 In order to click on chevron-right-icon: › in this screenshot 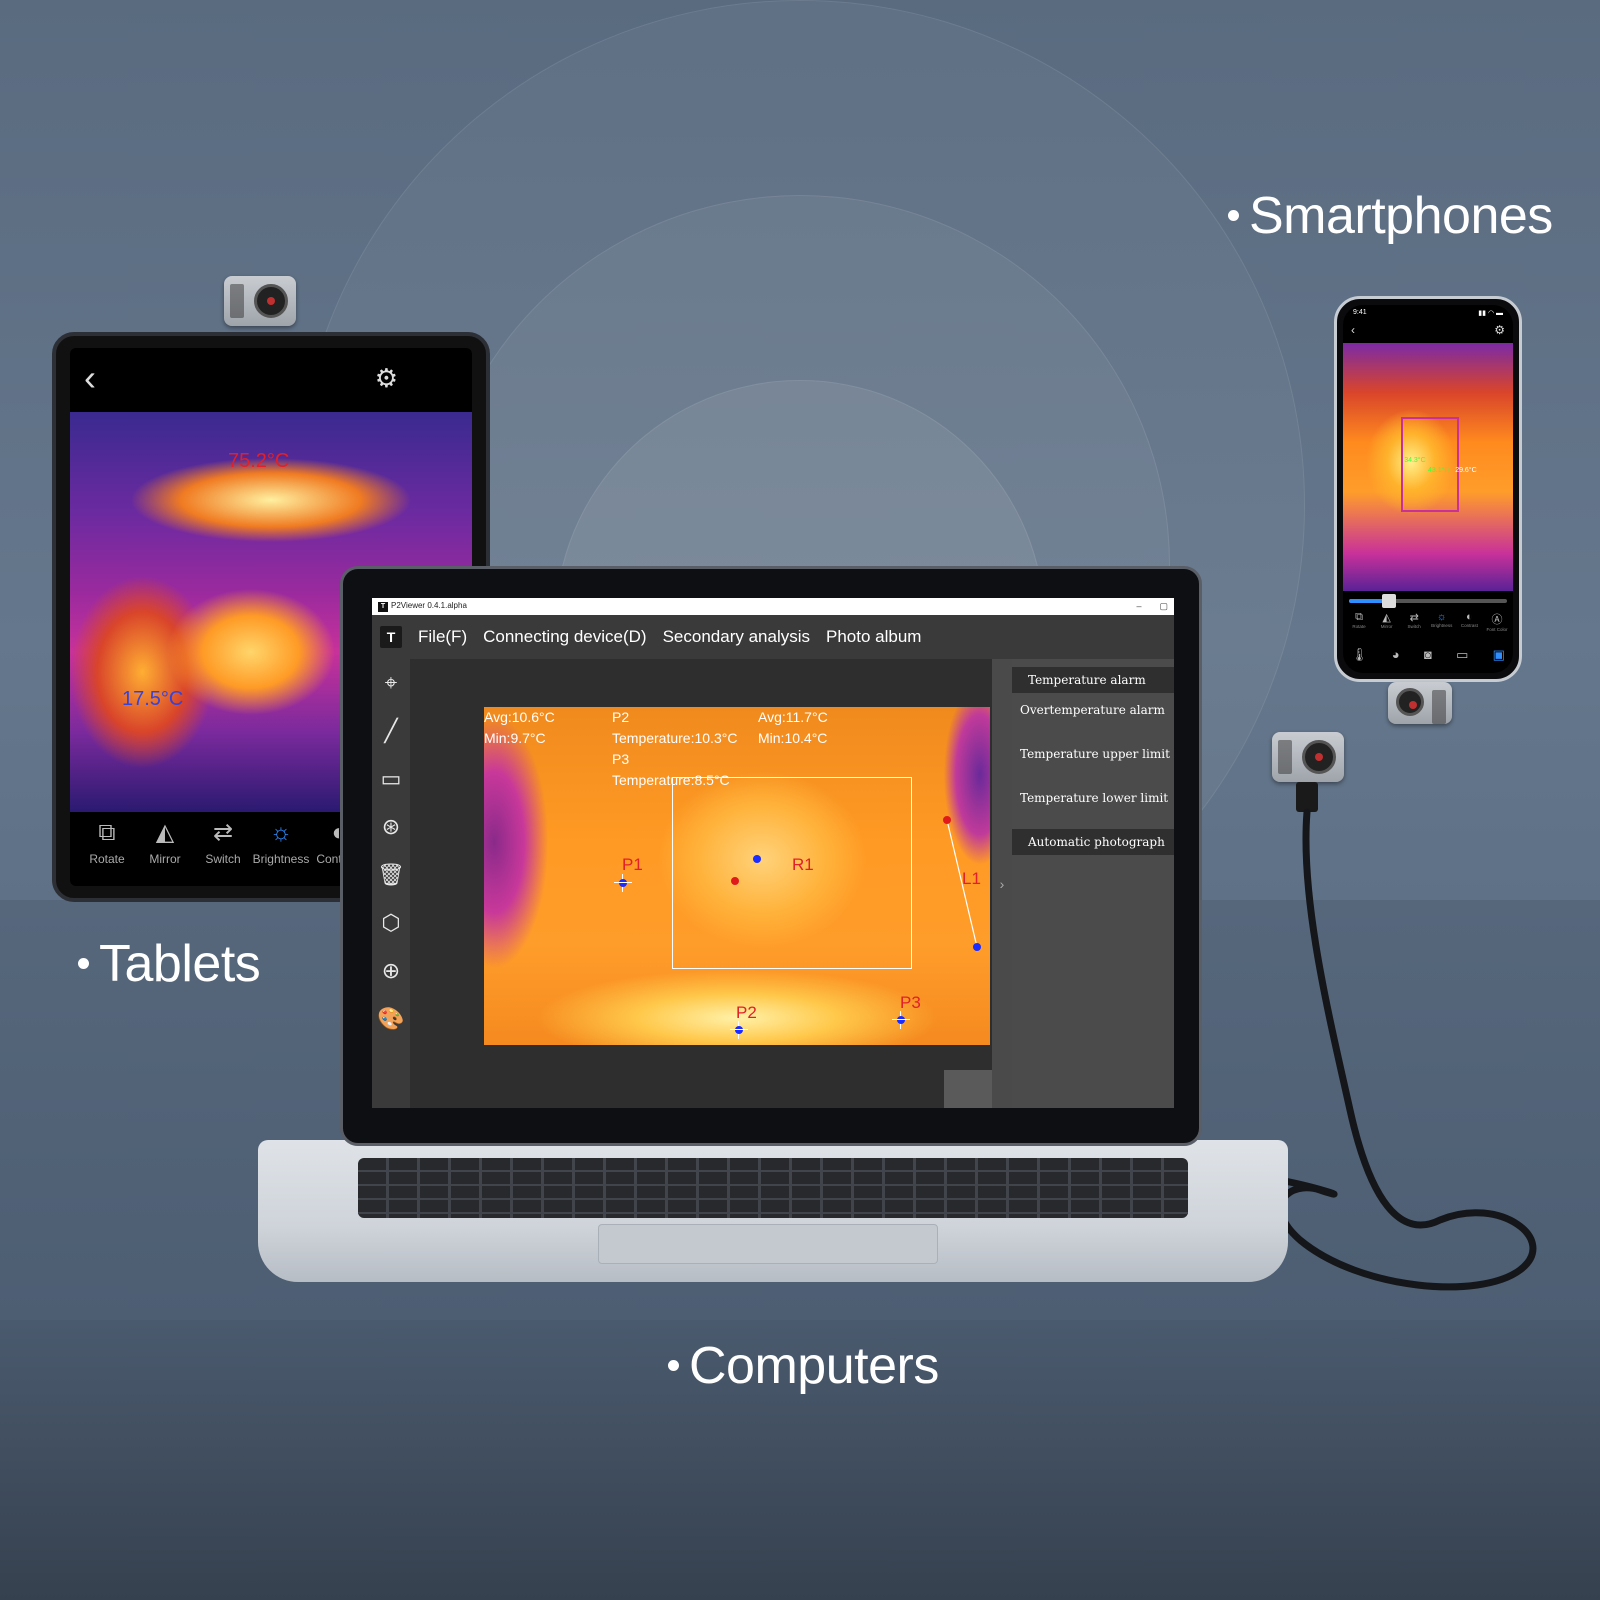, I will do `click(1002, 883)`.